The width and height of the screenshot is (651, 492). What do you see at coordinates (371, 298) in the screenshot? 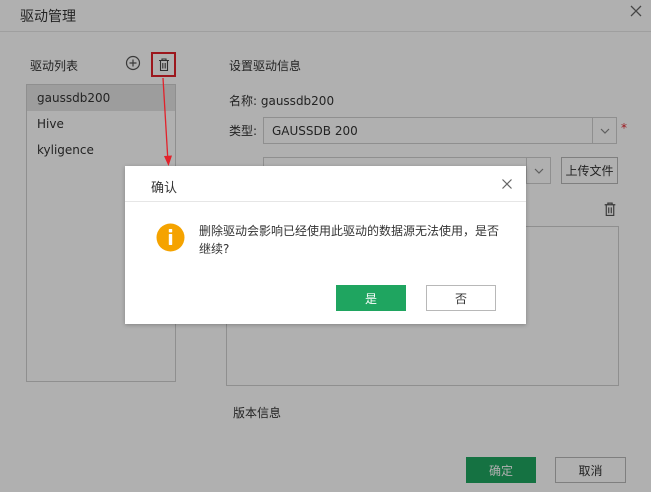
I see `yes-button: 是` at bounding box center [371, 298].